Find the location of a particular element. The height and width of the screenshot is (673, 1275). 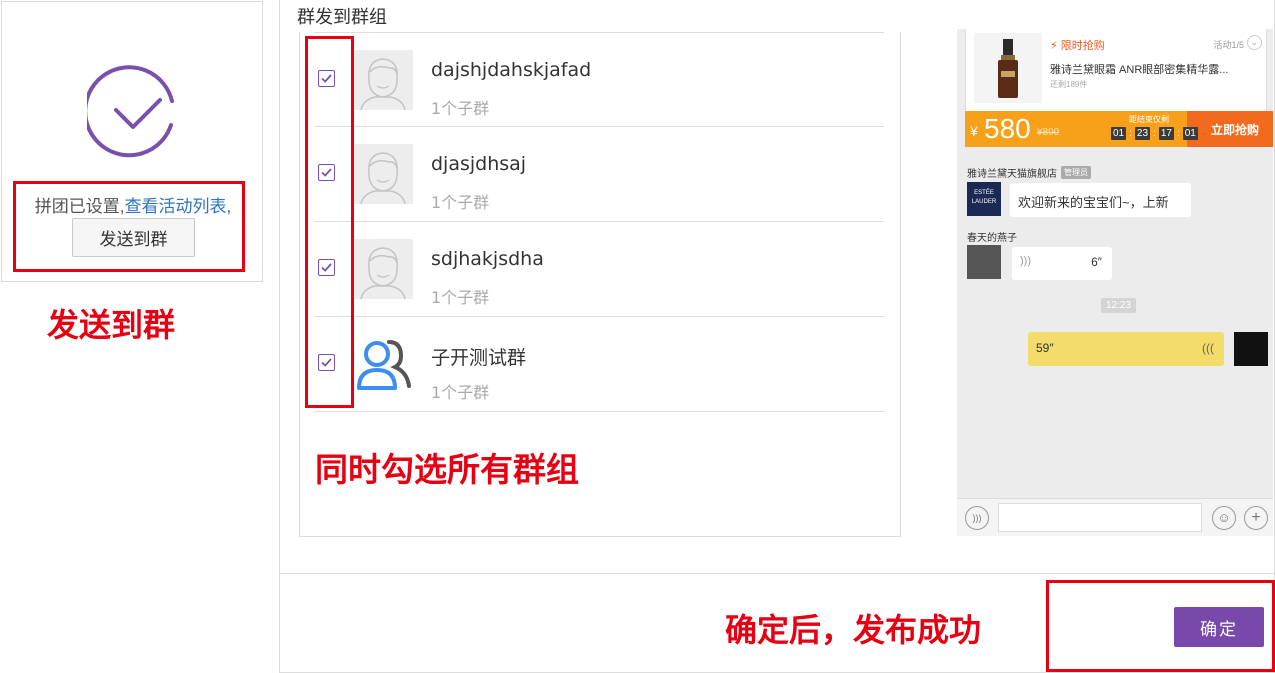

countdown-label: 距结束仅剩 is located at coordinates (1149, 119).